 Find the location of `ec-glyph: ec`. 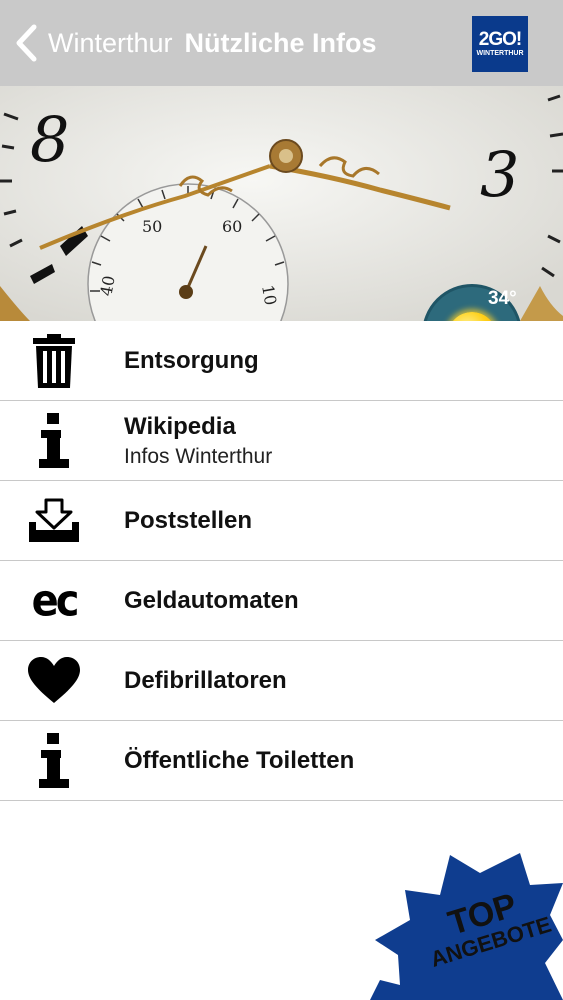

ec-glyph: ec is located at coordinates (55, 601).